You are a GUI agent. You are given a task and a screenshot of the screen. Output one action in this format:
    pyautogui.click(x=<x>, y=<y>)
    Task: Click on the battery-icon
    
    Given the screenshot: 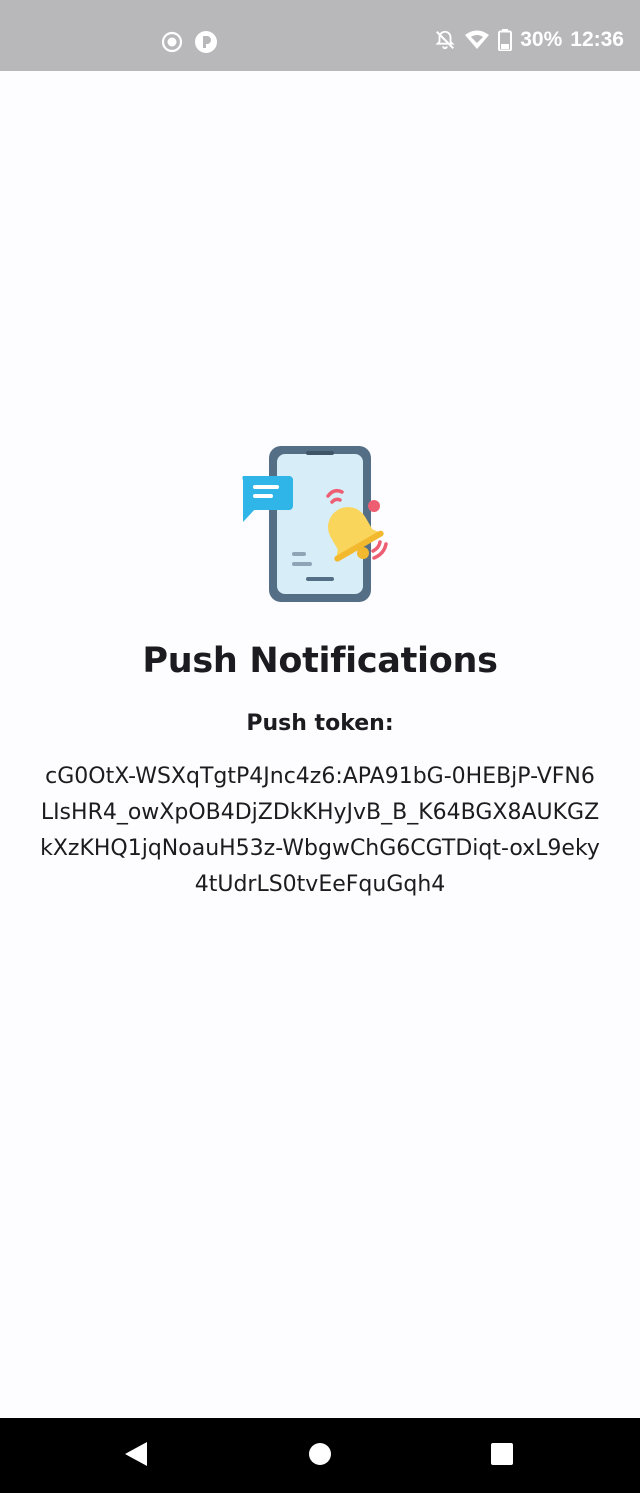 What is the action you would take?
    pyautogui.click(x=505, y=40)
    